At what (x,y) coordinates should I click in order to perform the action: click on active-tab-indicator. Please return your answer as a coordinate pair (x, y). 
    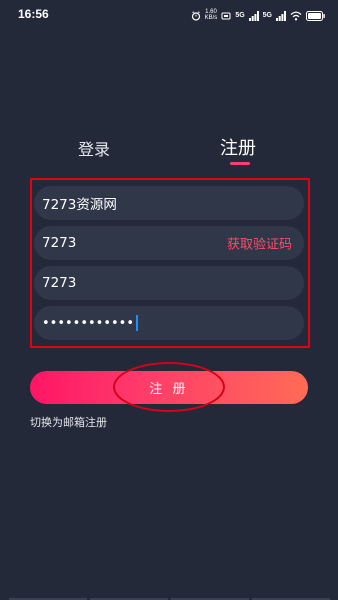
    Looking at the image, I should click on (240, 163).